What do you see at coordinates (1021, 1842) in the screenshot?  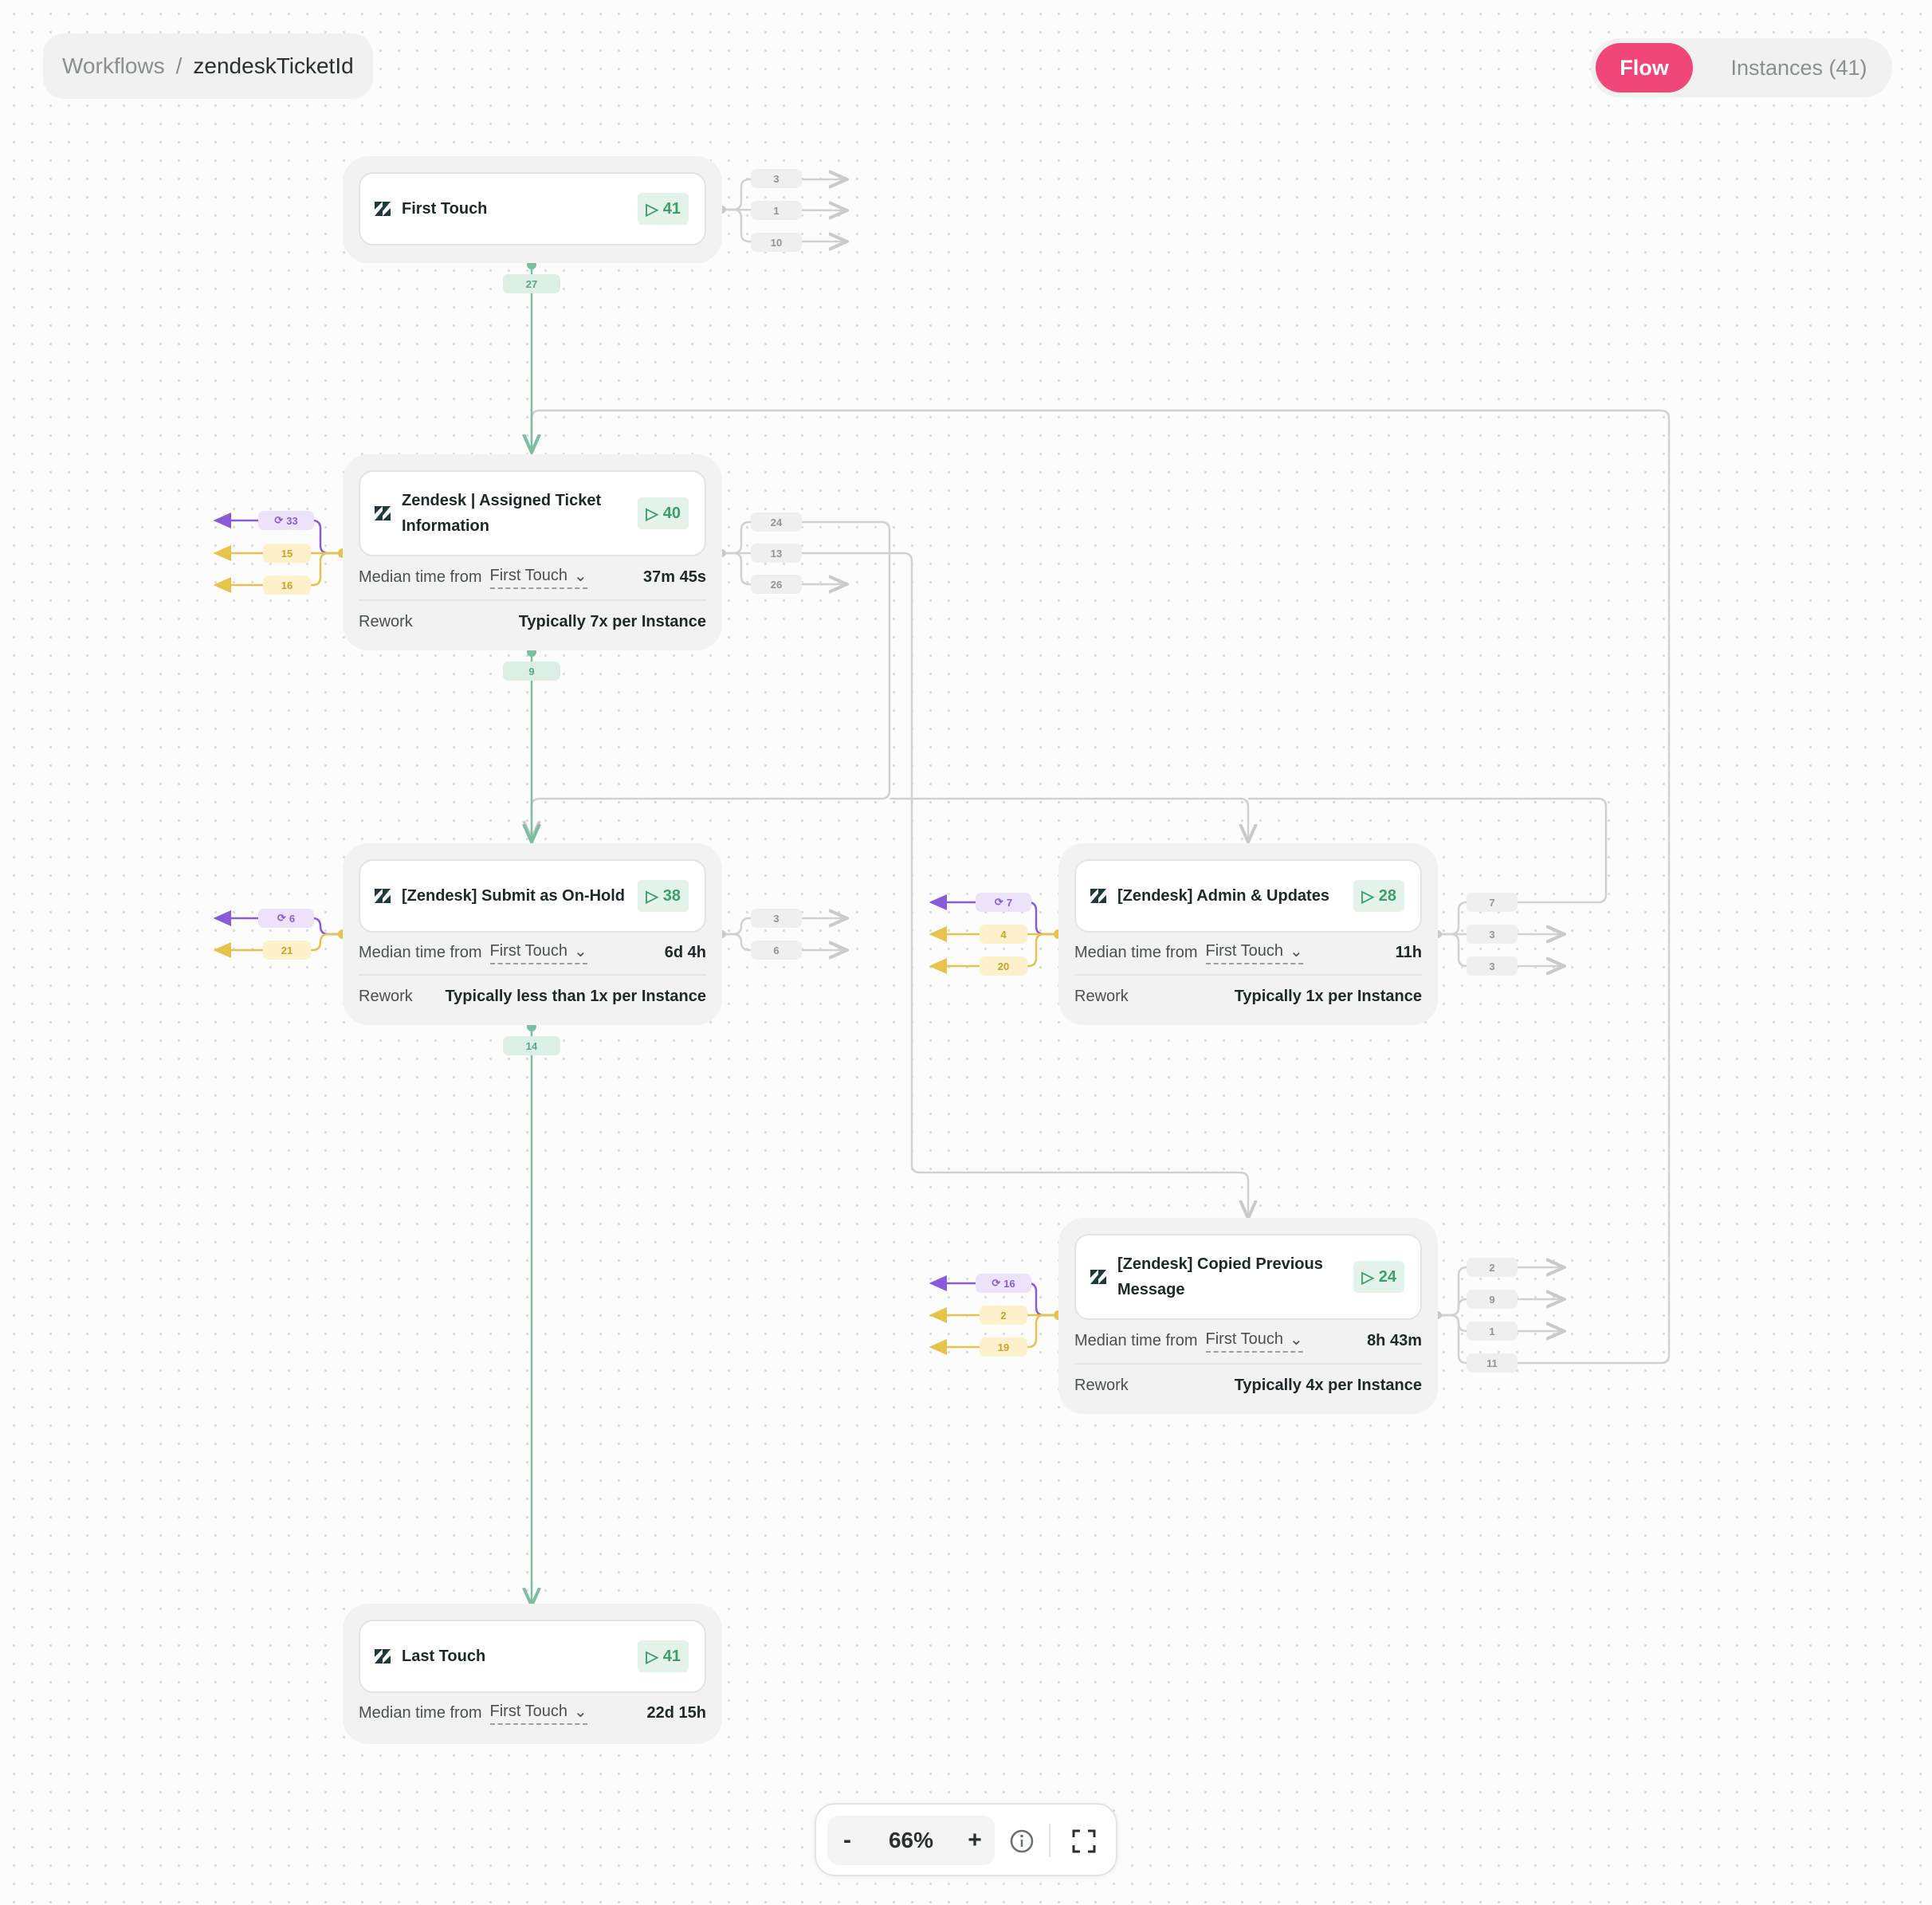 I see `info-icon` at bounding box center [1021, 1842].